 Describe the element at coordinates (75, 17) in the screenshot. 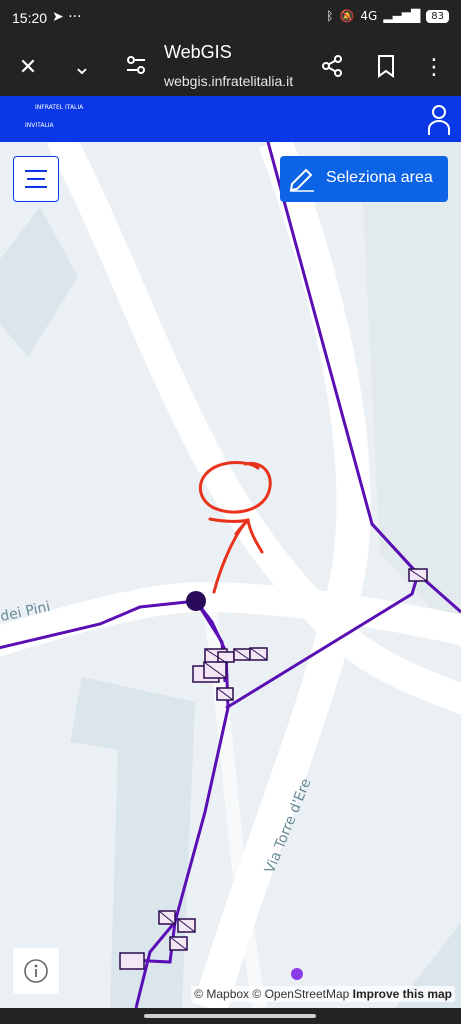

I see `more-dots-icon: ···` at that location.